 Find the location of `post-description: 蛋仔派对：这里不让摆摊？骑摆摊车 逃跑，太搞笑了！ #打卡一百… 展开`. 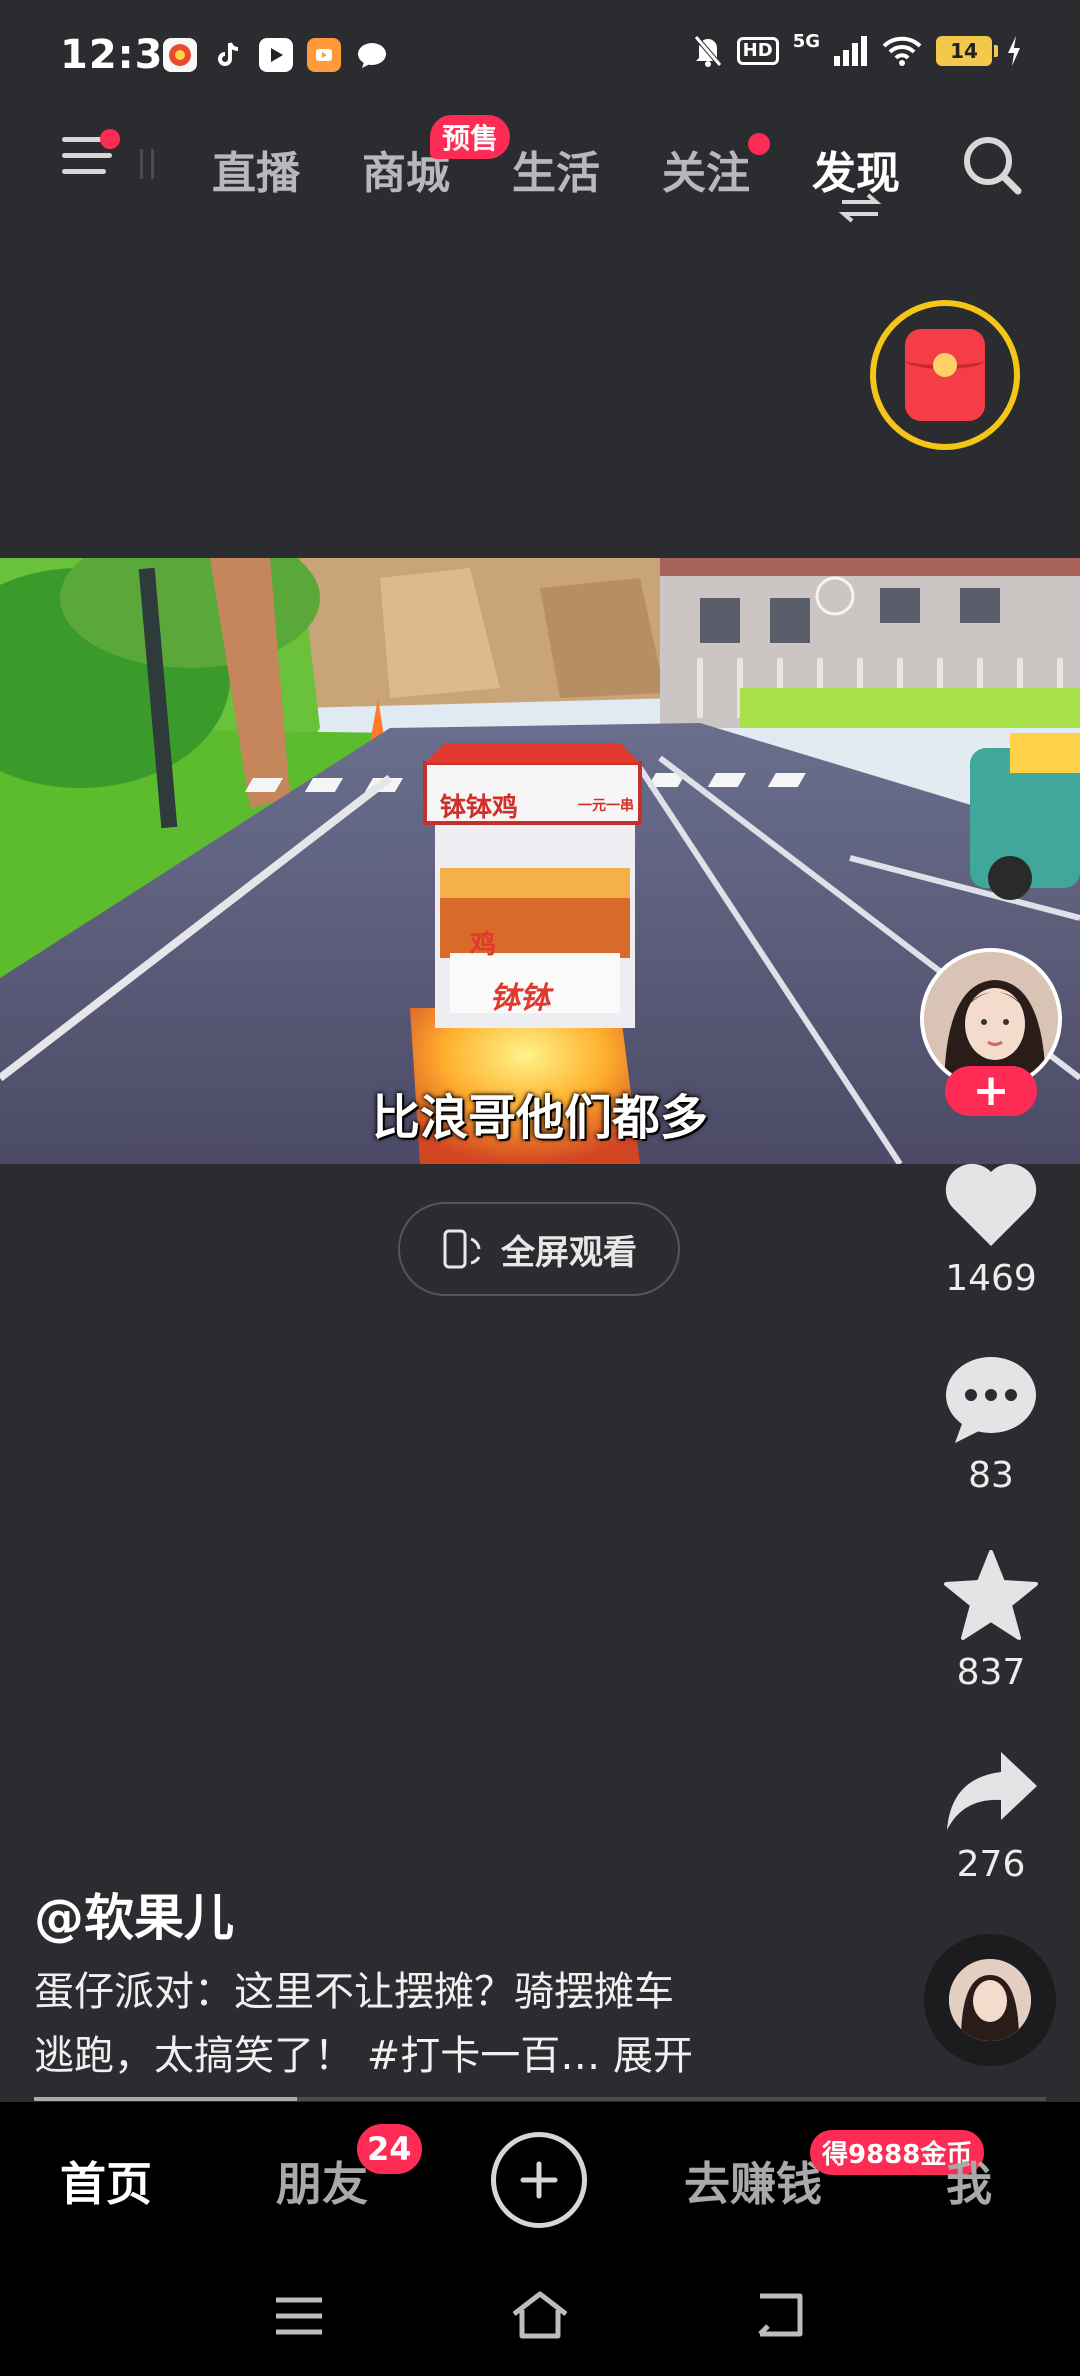

post-description: 蛋仔派对：这里不让摆摊？骑摆摊车 逃跑，太搞笑了！ #打卡一百… 展开 is located at coordinates (404, 2024).